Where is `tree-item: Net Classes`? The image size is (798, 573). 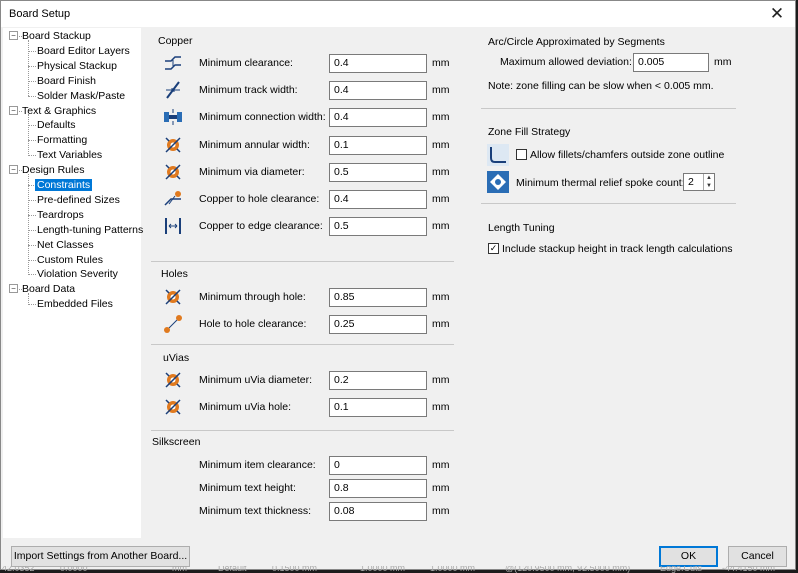 tree-item: Net Classes is located at coordinates (65, 245).